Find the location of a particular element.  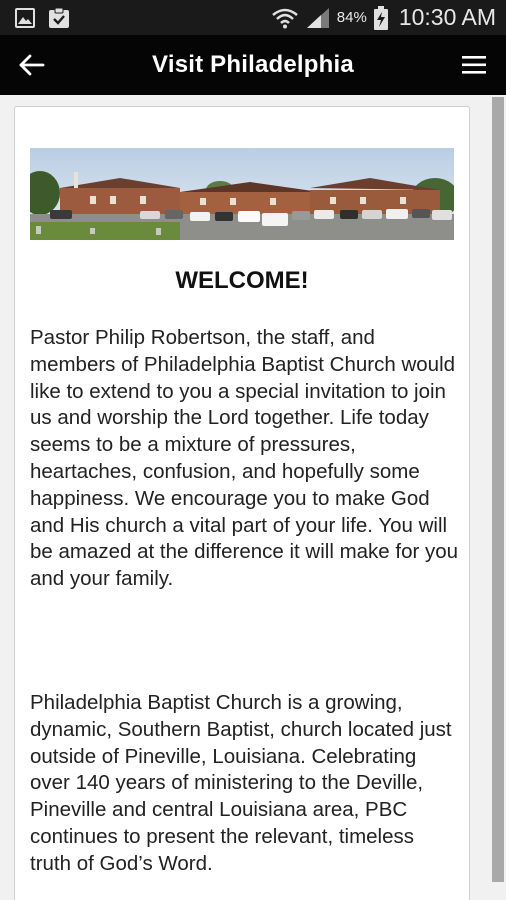

welcome-heading: WELCOME! is located at coordinates (242, 280).